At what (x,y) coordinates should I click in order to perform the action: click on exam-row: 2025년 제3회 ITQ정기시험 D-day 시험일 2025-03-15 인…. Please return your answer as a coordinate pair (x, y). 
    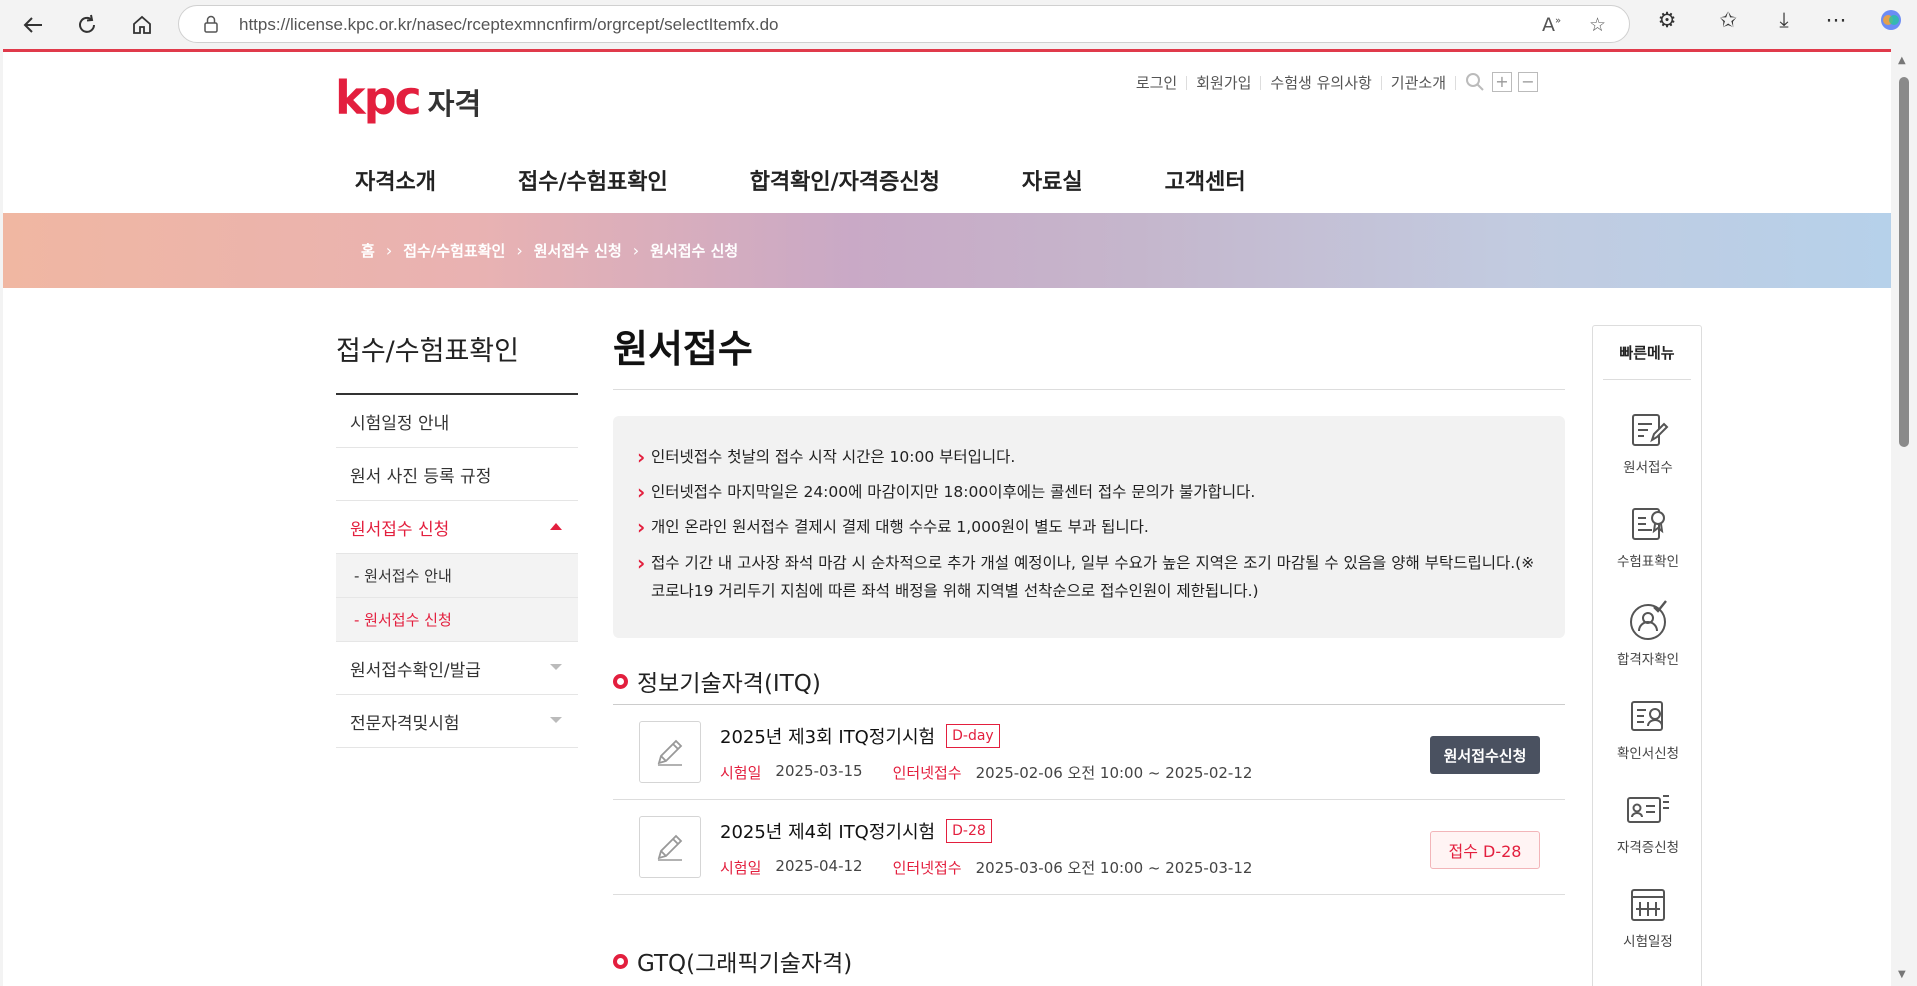
    Looking at the image, I should click on (1089, 752).